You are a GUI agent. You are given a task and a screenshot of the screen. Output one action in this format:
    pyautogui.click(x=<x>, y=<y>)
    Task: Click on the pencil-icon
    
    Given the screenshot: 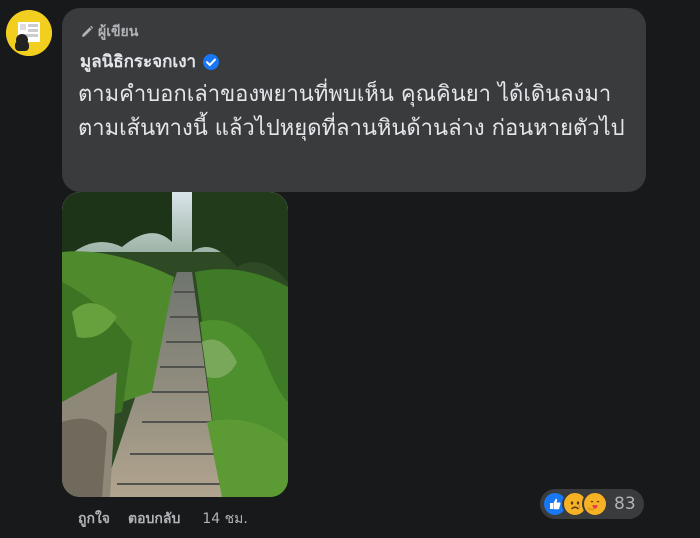 What is the action you would take?
    pyautogui.click(x=87, y=32)
    